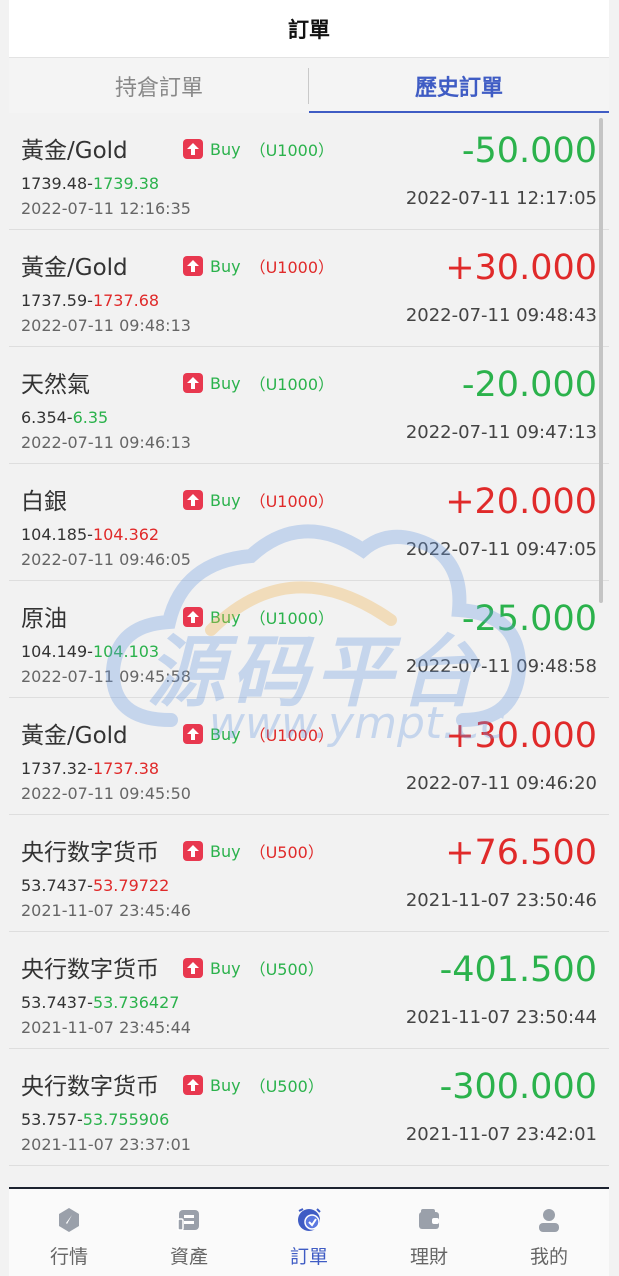  I want to click on price-range: 53.7437-53.79722, so click(95, 885).